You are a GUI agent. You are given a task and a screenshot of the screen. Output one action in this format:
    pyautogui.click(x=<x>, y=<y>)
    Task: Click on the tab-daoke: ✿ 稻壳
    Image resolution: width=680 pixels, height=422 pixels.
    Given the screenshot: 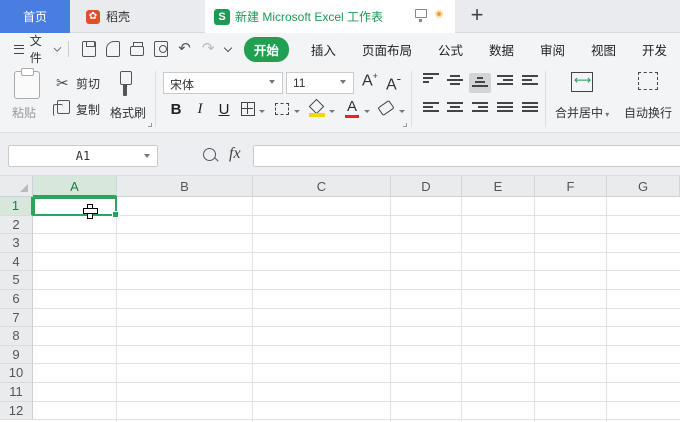 What is the action you would take?
    pyautogui.click(x=137, y=16)
    